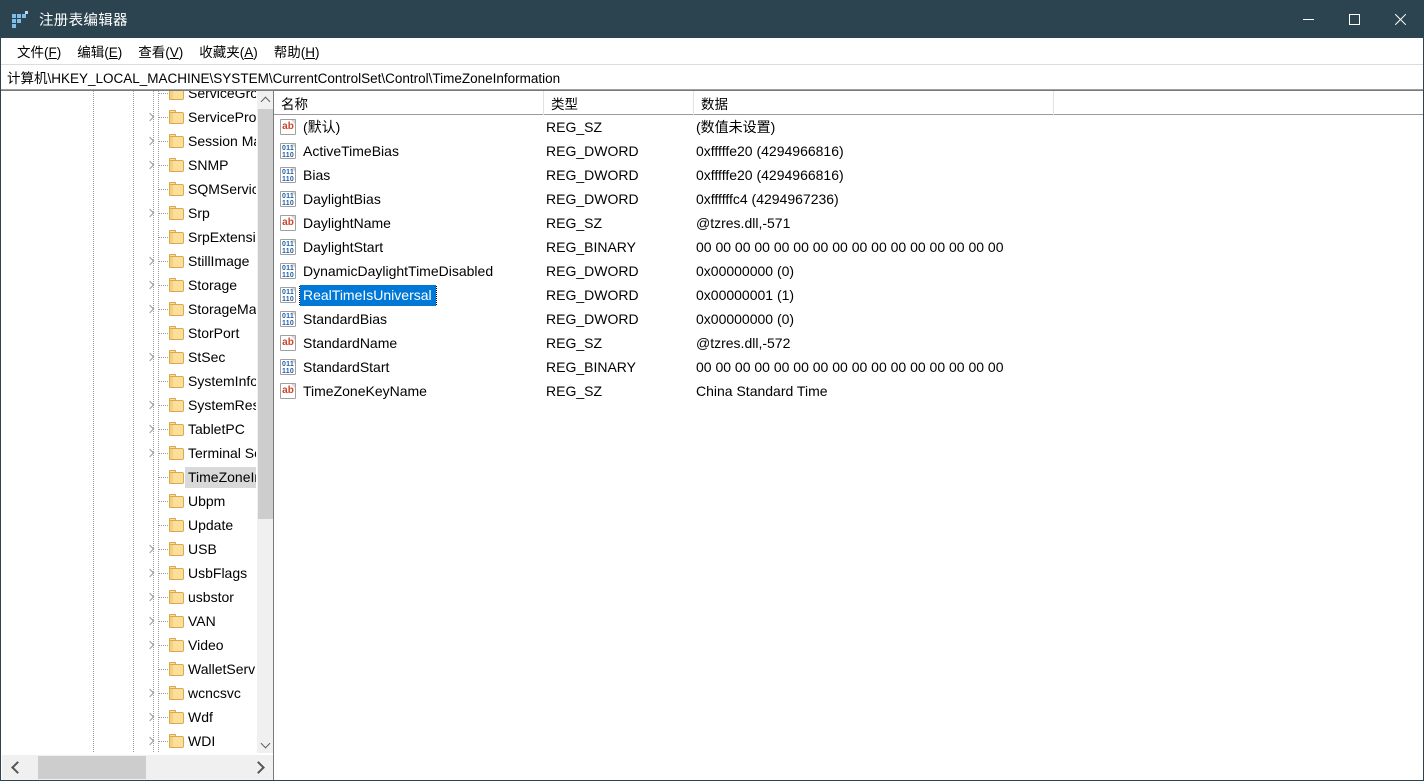 This screenshot has width=1424, height=781. I want to click on menu-edit: 编辑(E), so click(99, 51).